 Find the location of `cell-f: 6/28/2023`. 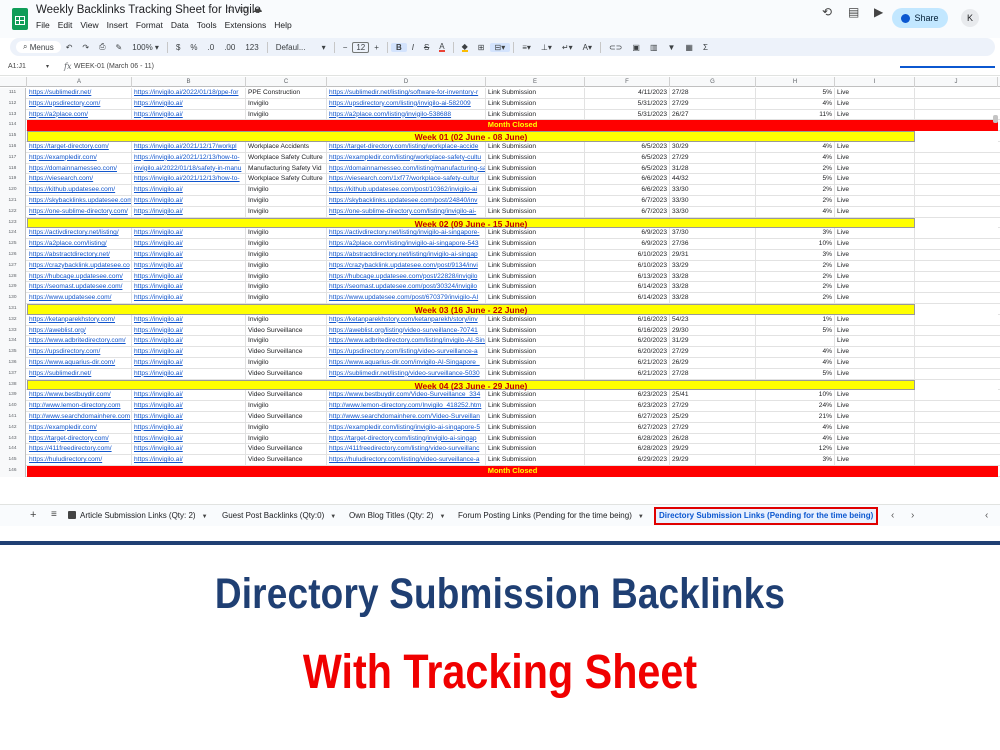

cell-f: 6/28/2023 is located at coordinates (627, 439).